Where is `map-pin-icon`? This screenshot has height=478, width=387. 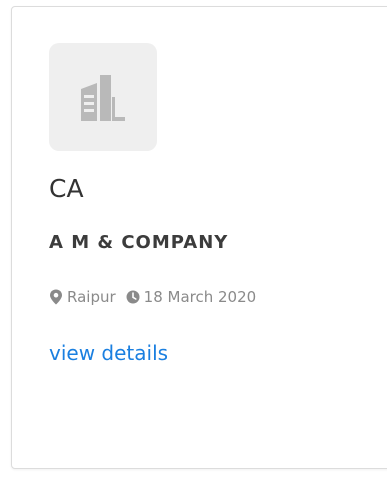
map-pin-icon is located at coordinates (56, 297).